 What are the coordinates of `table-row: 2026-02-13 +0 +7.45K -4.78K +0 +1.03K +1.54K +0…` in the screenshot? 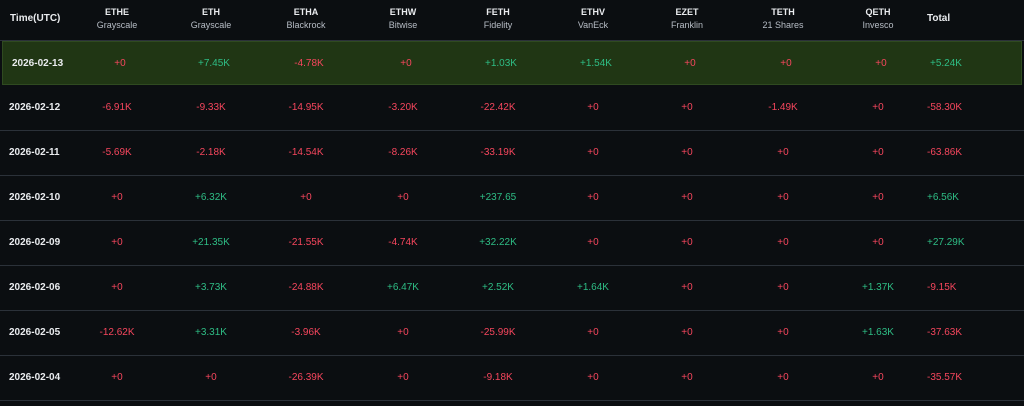 It's located at (512, 63).